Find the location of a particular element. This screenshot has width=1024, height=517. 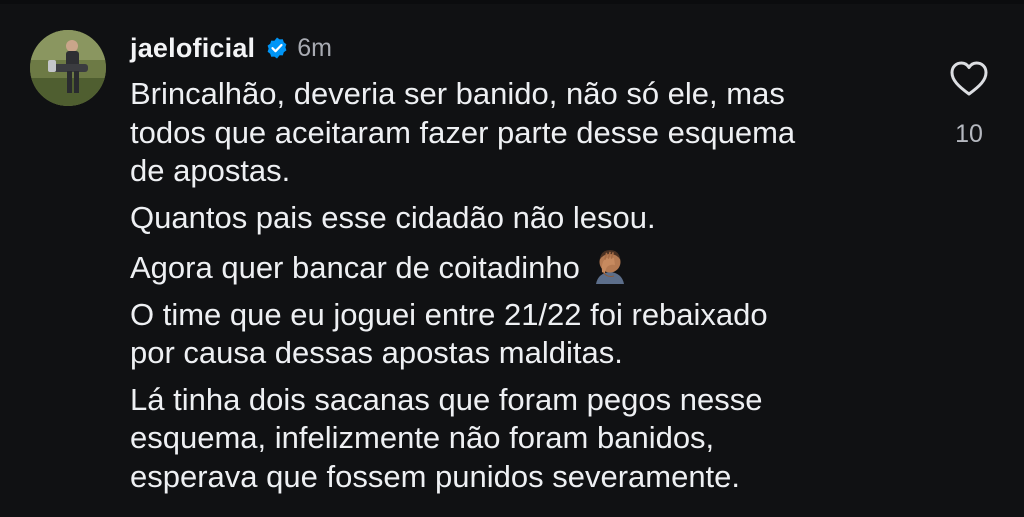

comment-paragraph: Quantos pais esse cidadão não lesou. is located at coordinates (520, 218).